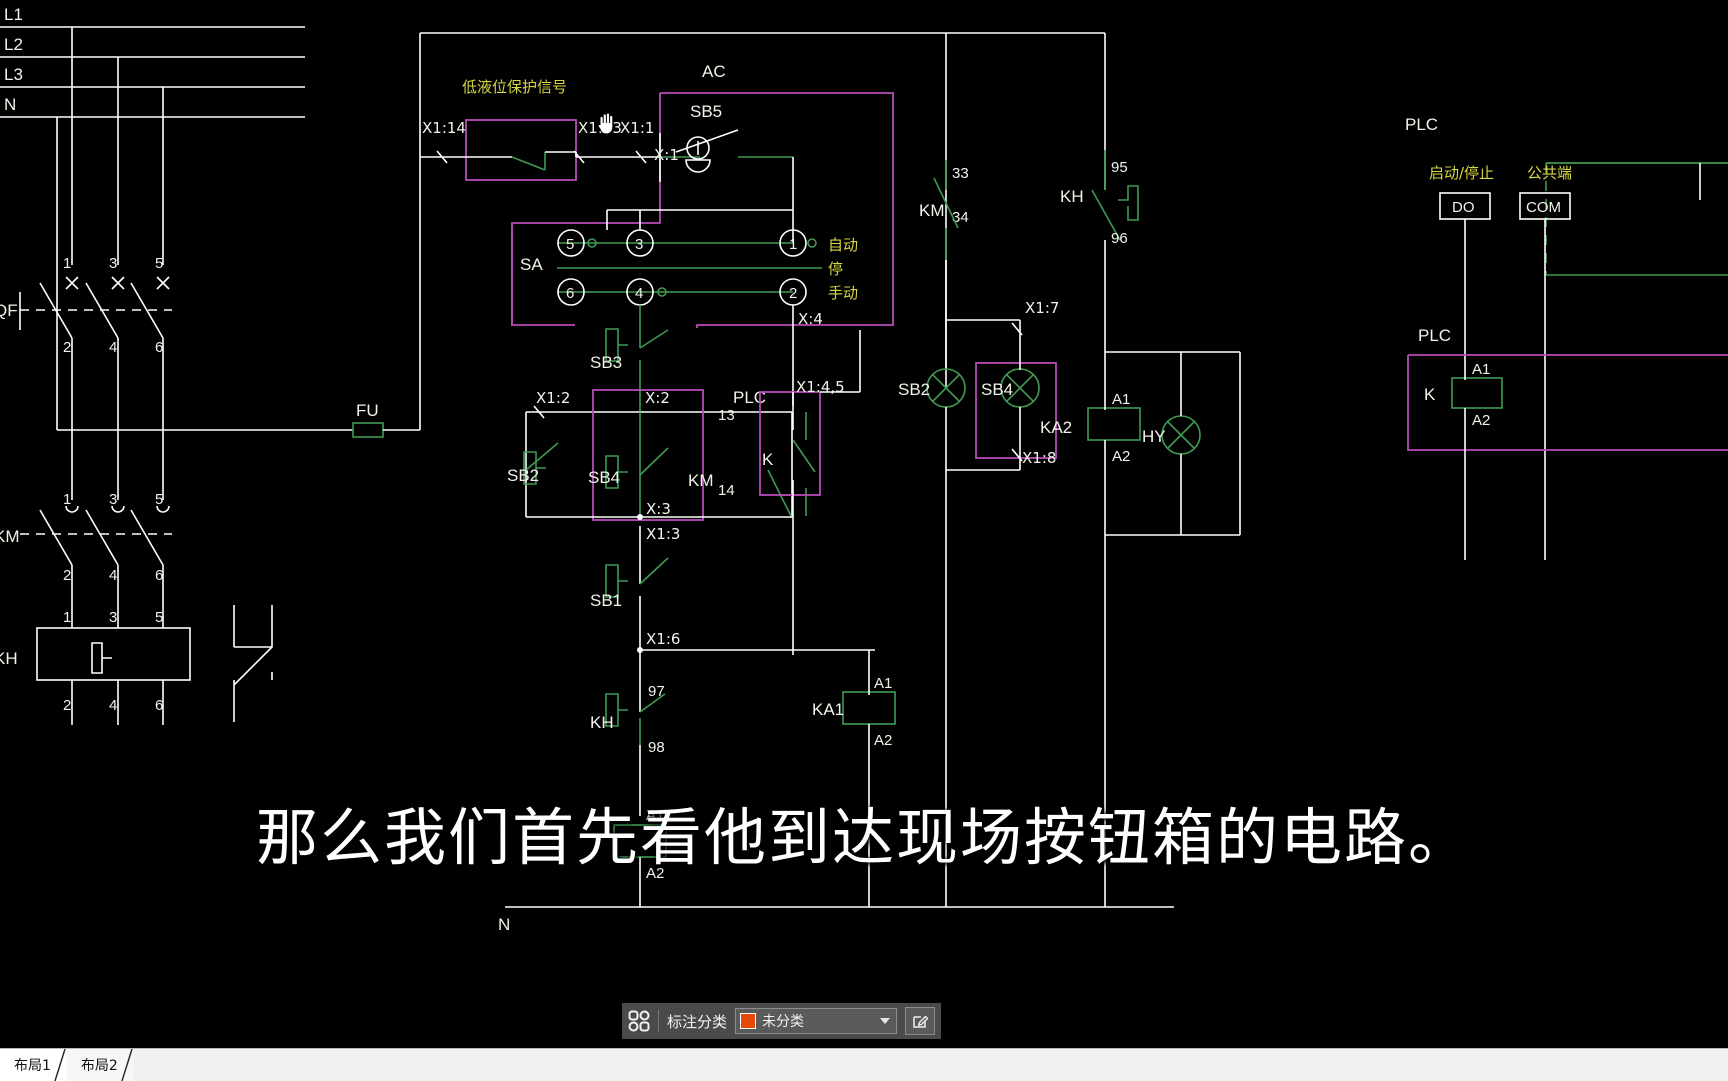 The width and height of the screenshot is (1728, 1081). I want to click on annotation-category-select: 未分类, so click(816, 1021).